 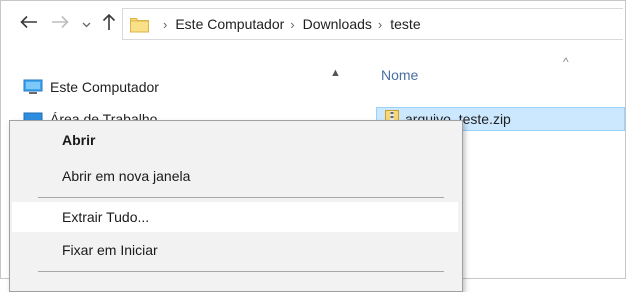 What do you see at coordinates (335, 73) in the screenshot?
I see `scroll-up-icon: ▲` at bounding box center [335, 73].